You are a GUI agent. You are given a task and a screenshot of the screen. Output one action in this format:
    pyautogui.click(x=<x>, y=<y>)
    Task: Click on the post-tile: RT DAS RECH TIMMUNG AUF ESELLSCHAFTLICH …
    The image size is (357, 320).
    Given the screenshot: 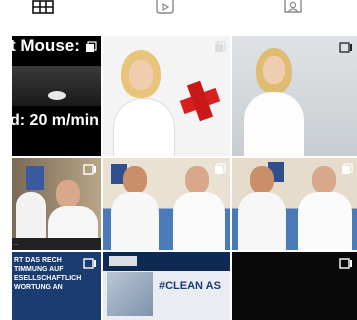 What is the action you would take?
    pyautogui.click(x=56, y=286)
    